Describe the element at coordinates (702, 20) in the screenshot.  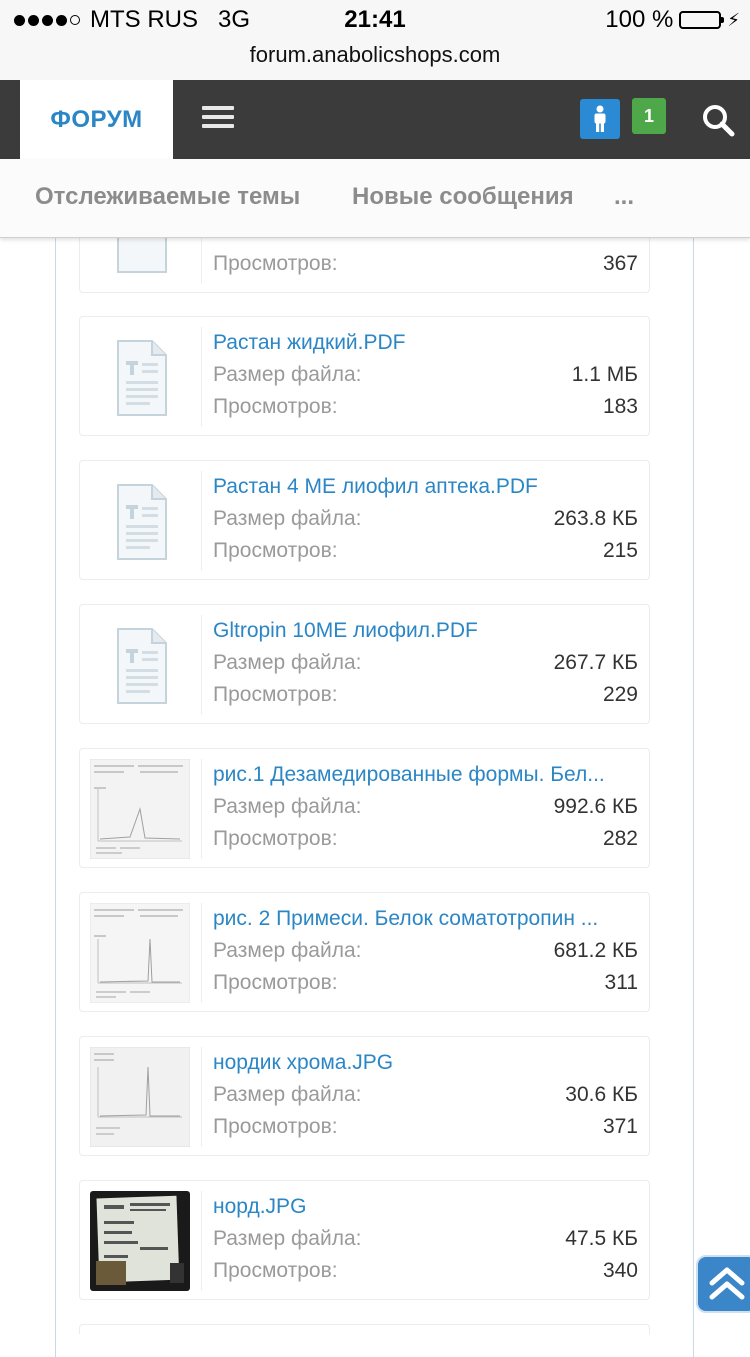
I see `battery-icon` at that location.